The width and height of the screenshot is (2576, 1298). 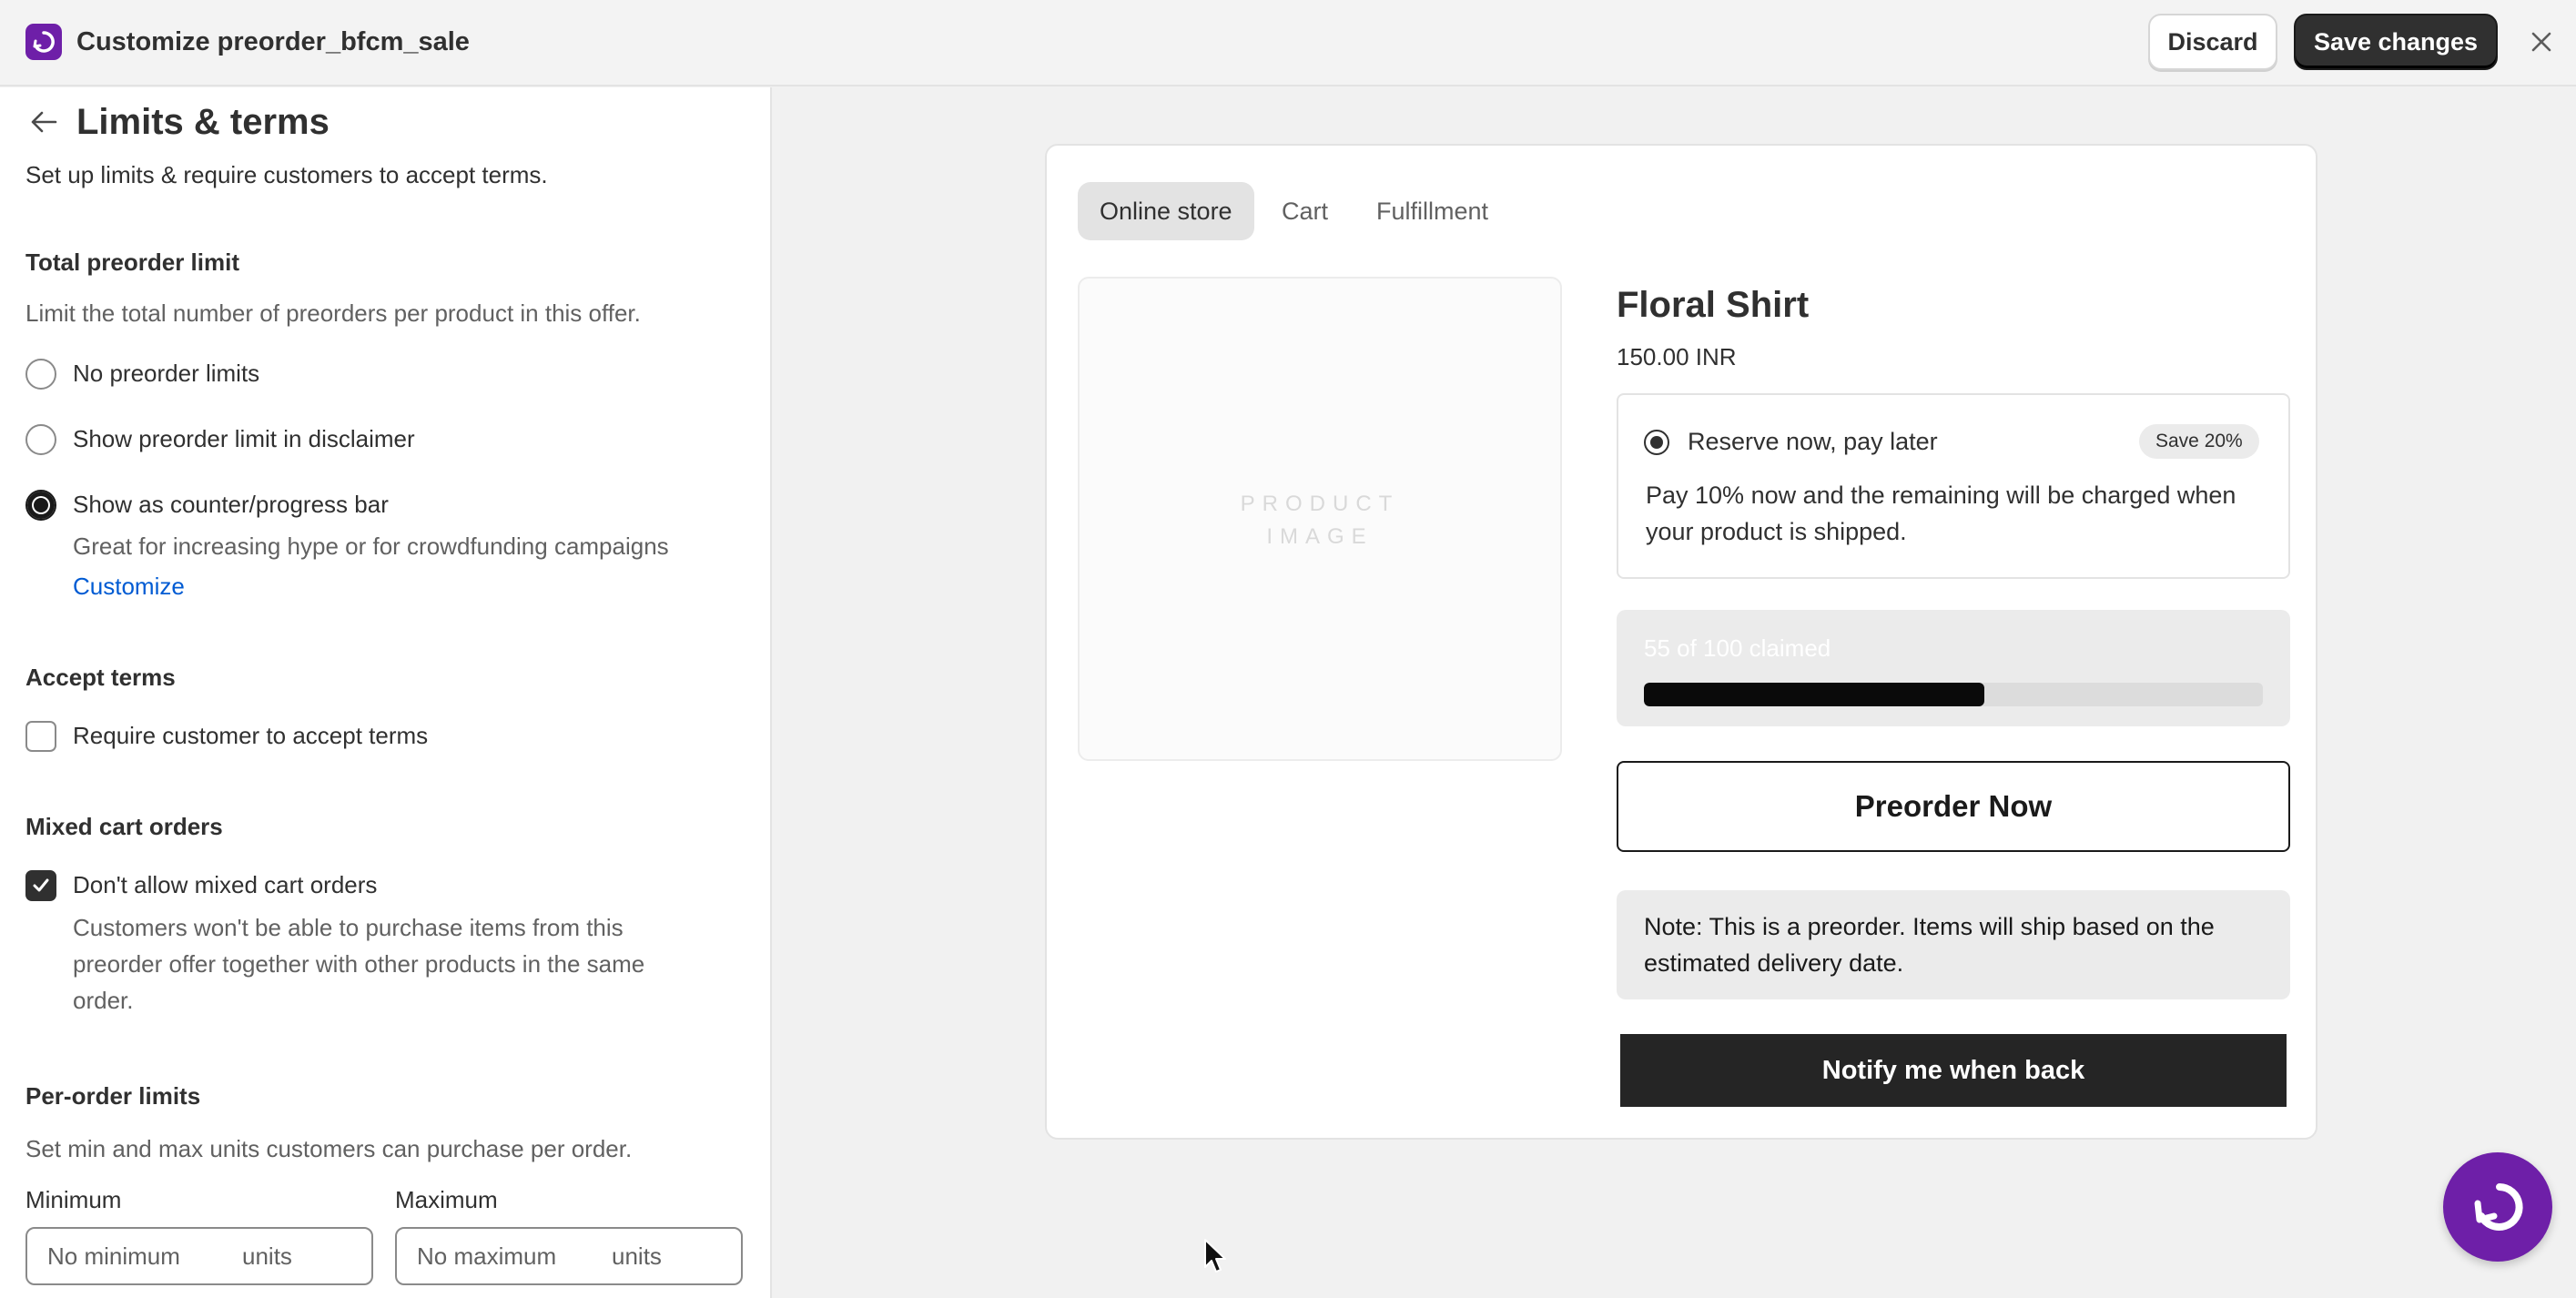 What do you see at coordinates (1713, 305) in the screenshot?
I see `product-title: Floral Shirt` at bounding box center [1713, 305].